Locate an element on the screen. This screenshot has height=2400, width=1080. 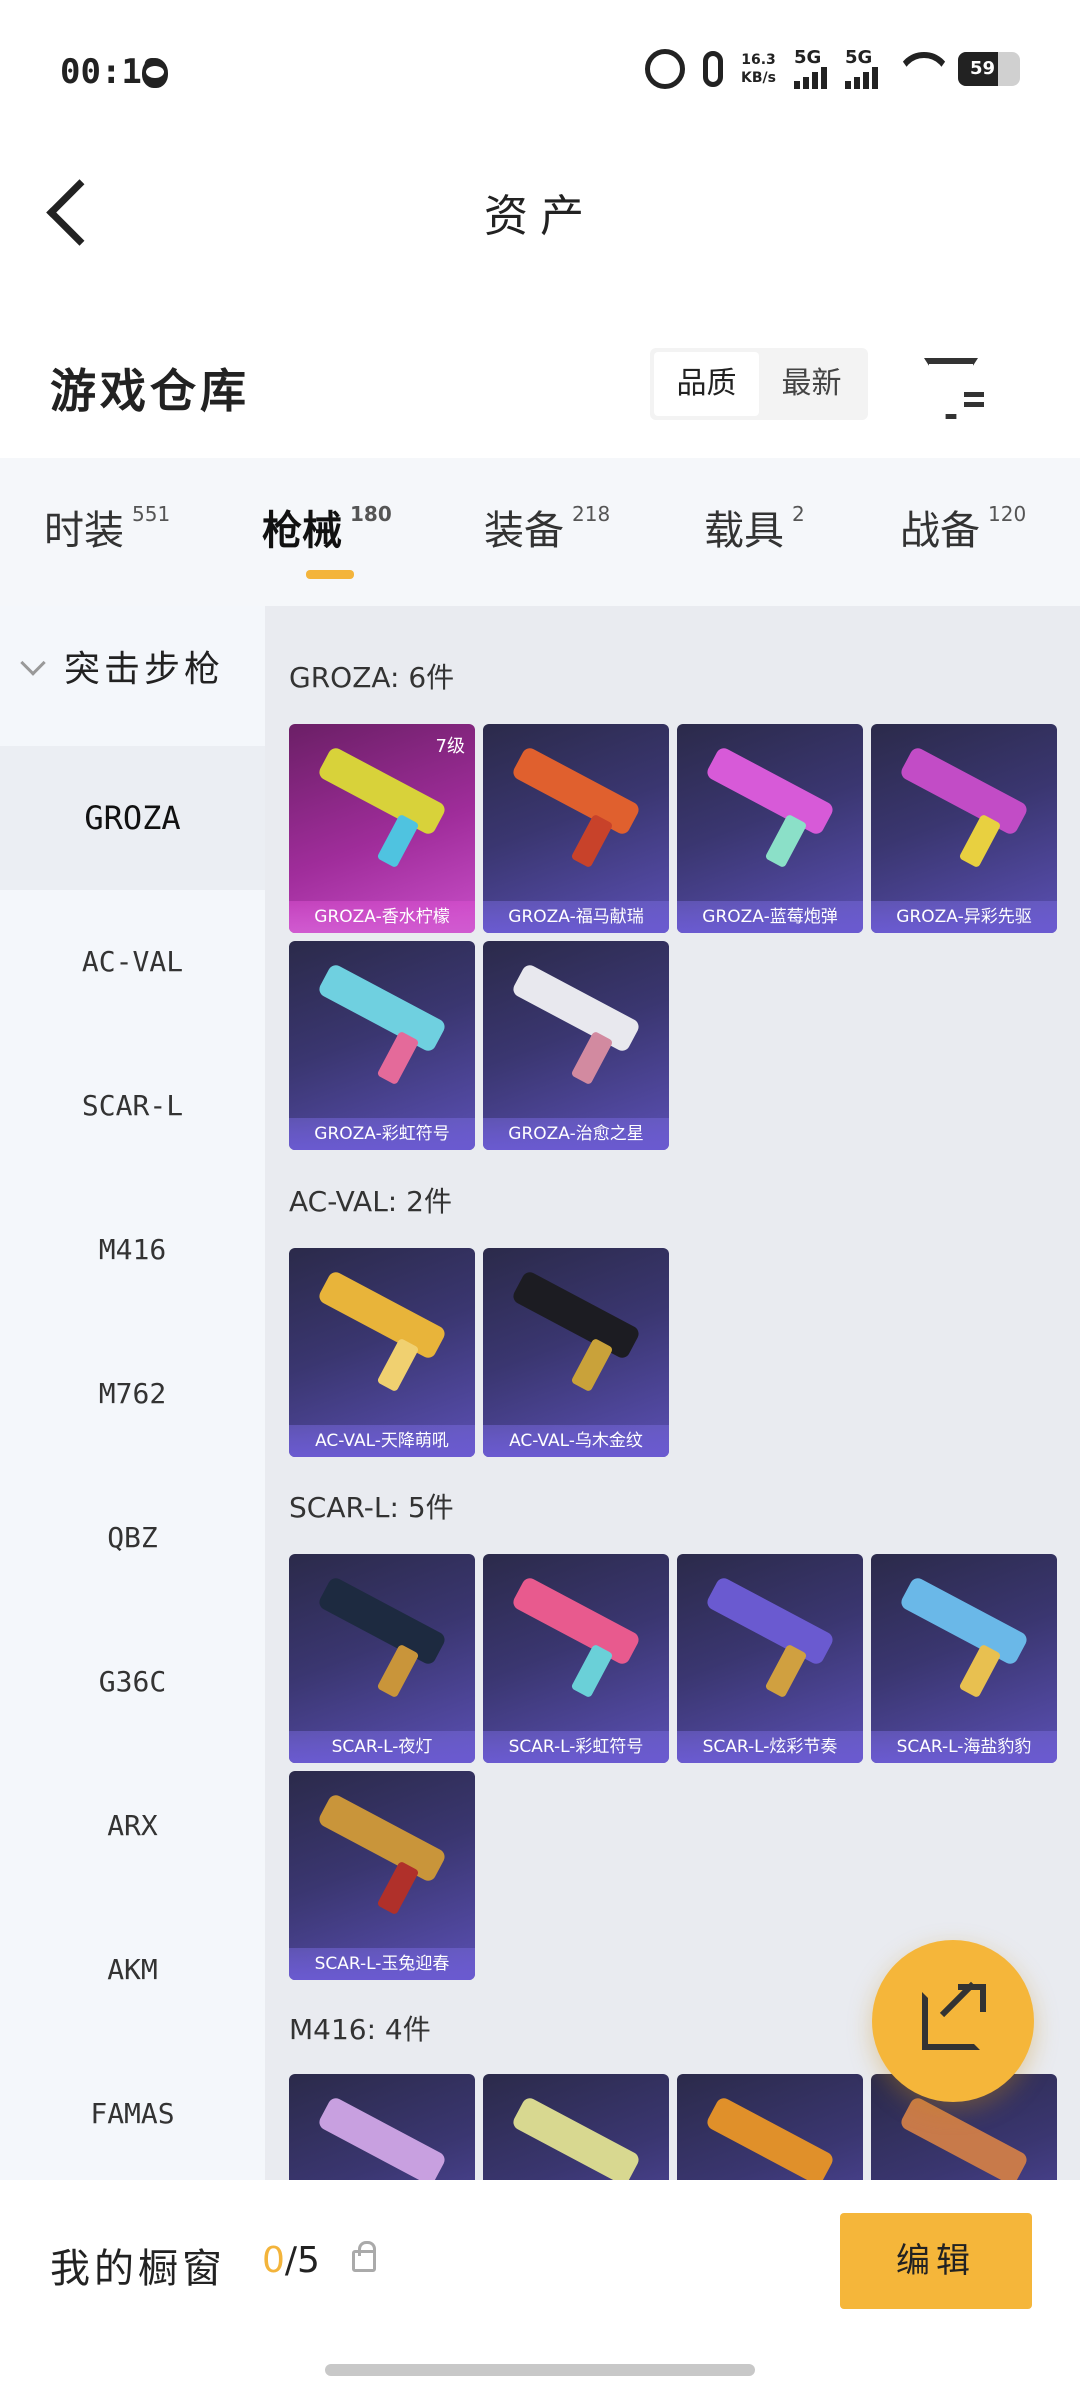
mic-icon is located at coordinates (713, 69).